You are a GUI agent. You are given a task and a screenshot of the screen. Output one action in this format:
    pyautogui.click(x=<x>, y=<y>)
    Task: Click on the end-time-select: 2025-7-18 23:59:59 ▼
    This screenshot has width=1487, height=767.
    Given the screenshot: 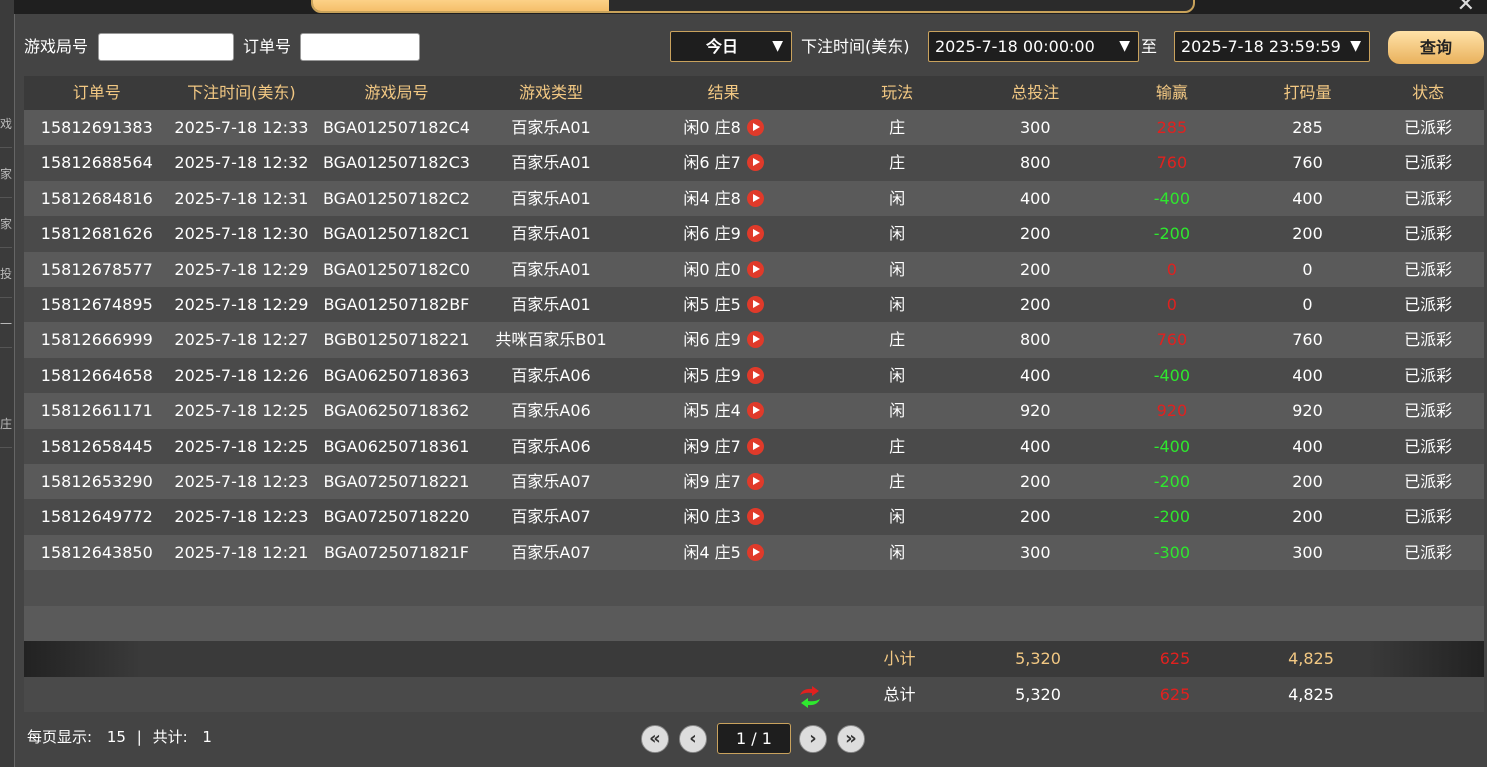 What is the action you would take?
    pyautogui.click(x=1272, y=46)
    